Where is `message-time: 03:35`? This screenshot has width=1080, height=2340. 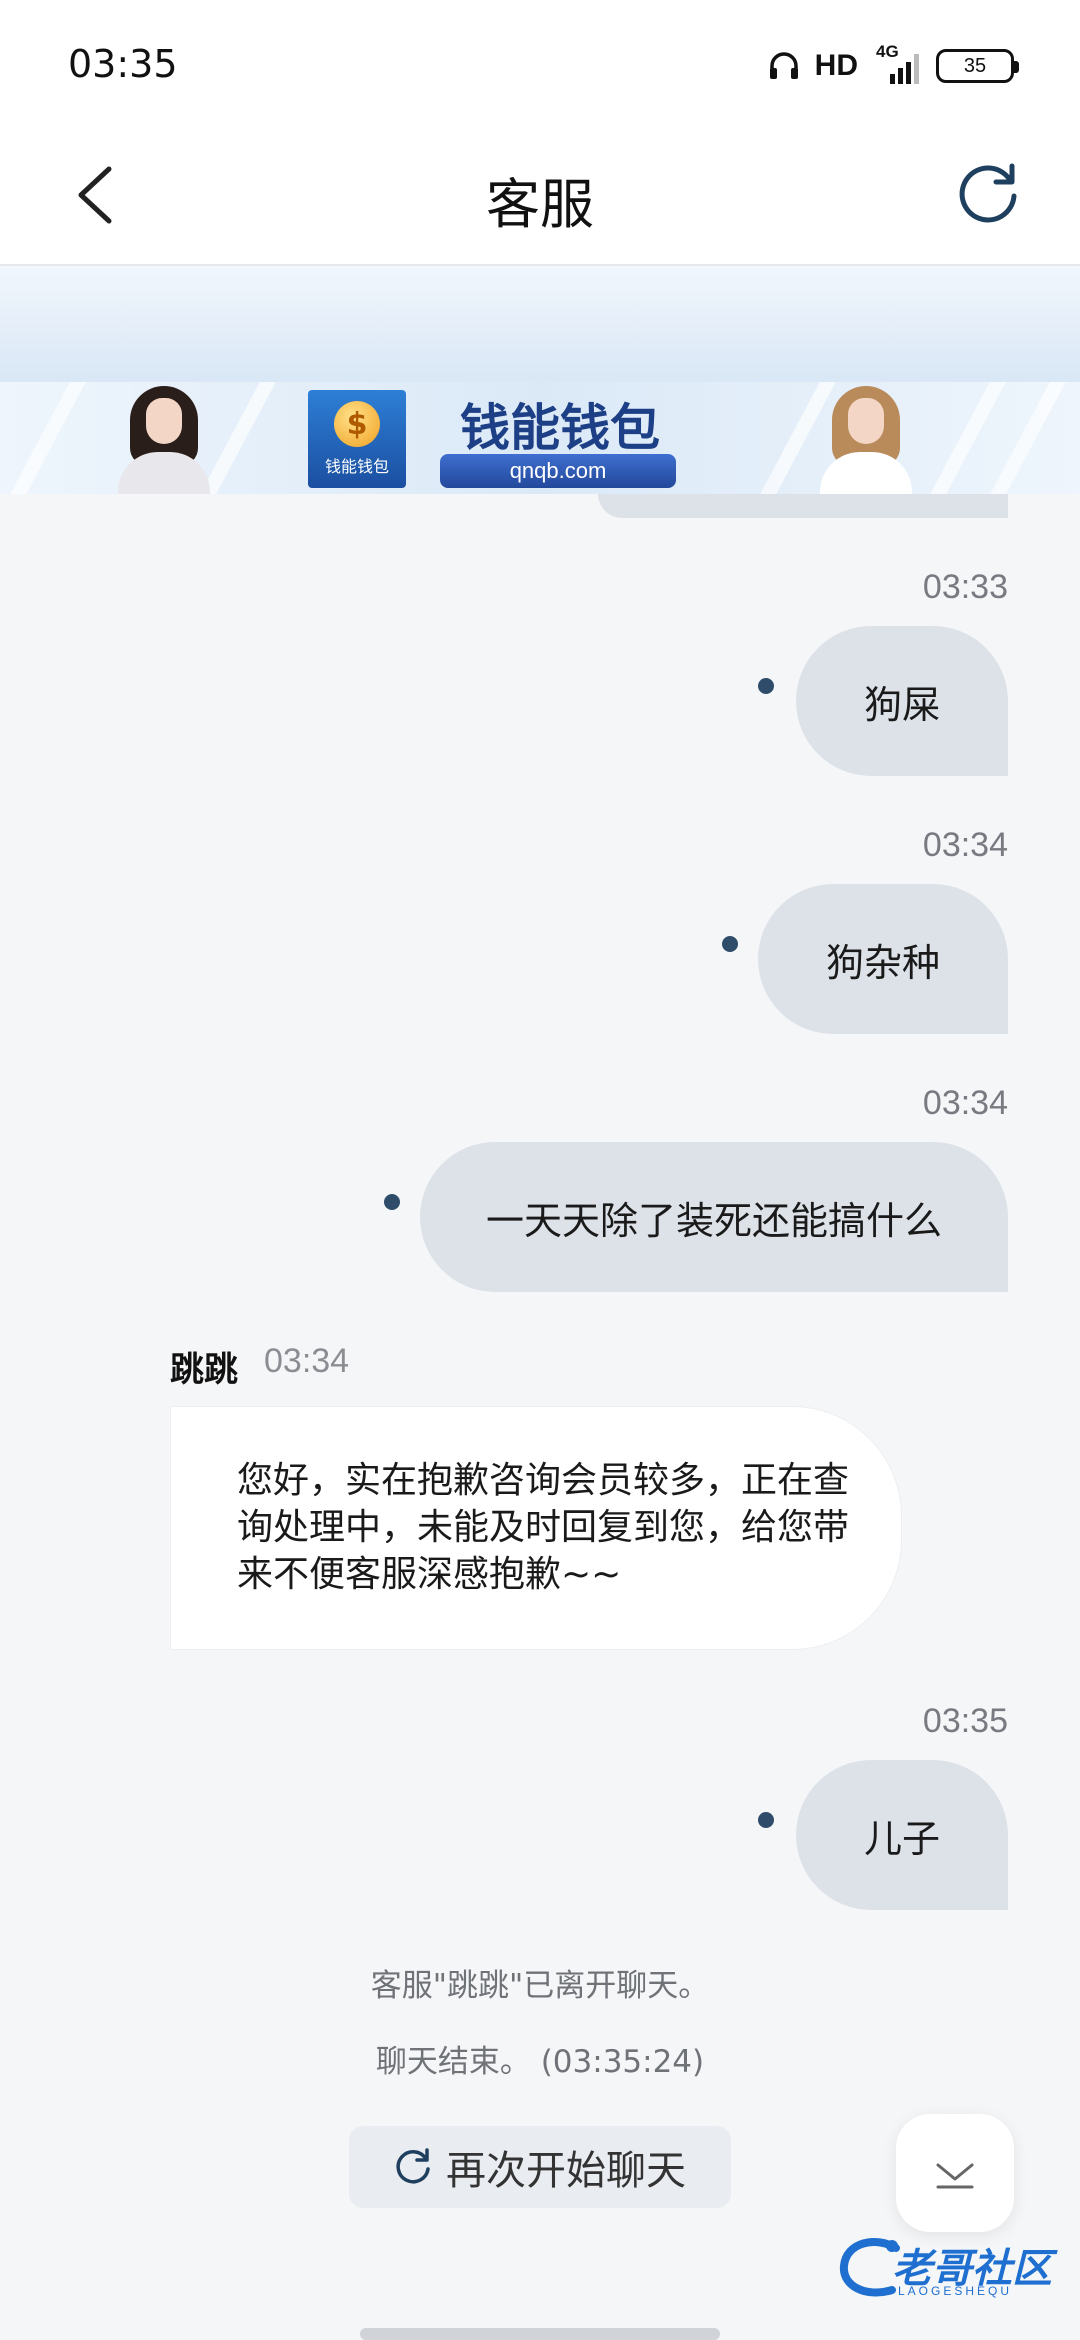 message-time: 03:35 is located at coordinates (965, 1721).